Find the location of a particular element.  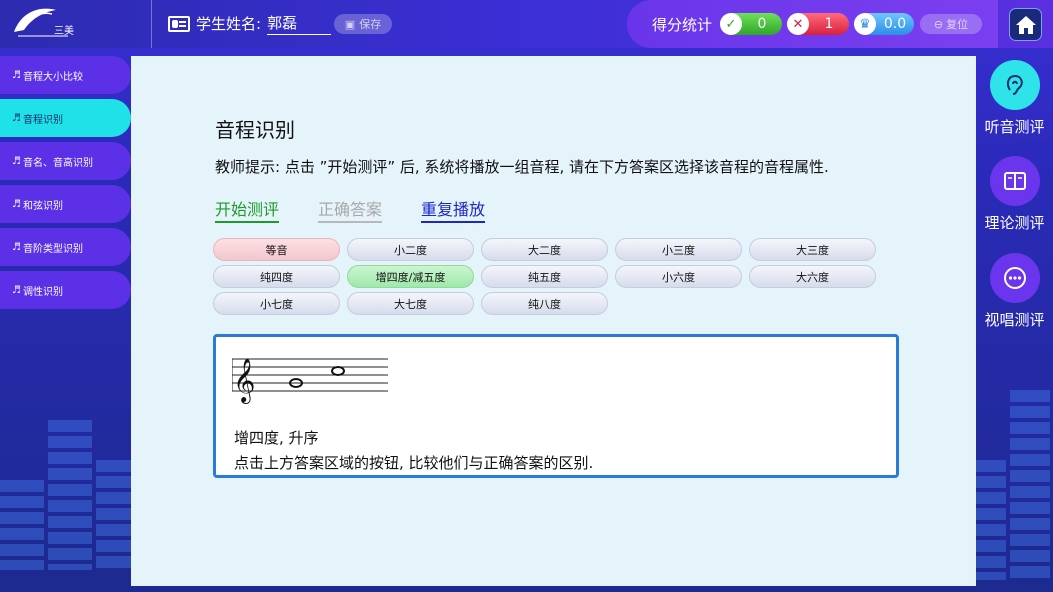

show-answer-link: 正确答案 is located at coordinates (350, 209).